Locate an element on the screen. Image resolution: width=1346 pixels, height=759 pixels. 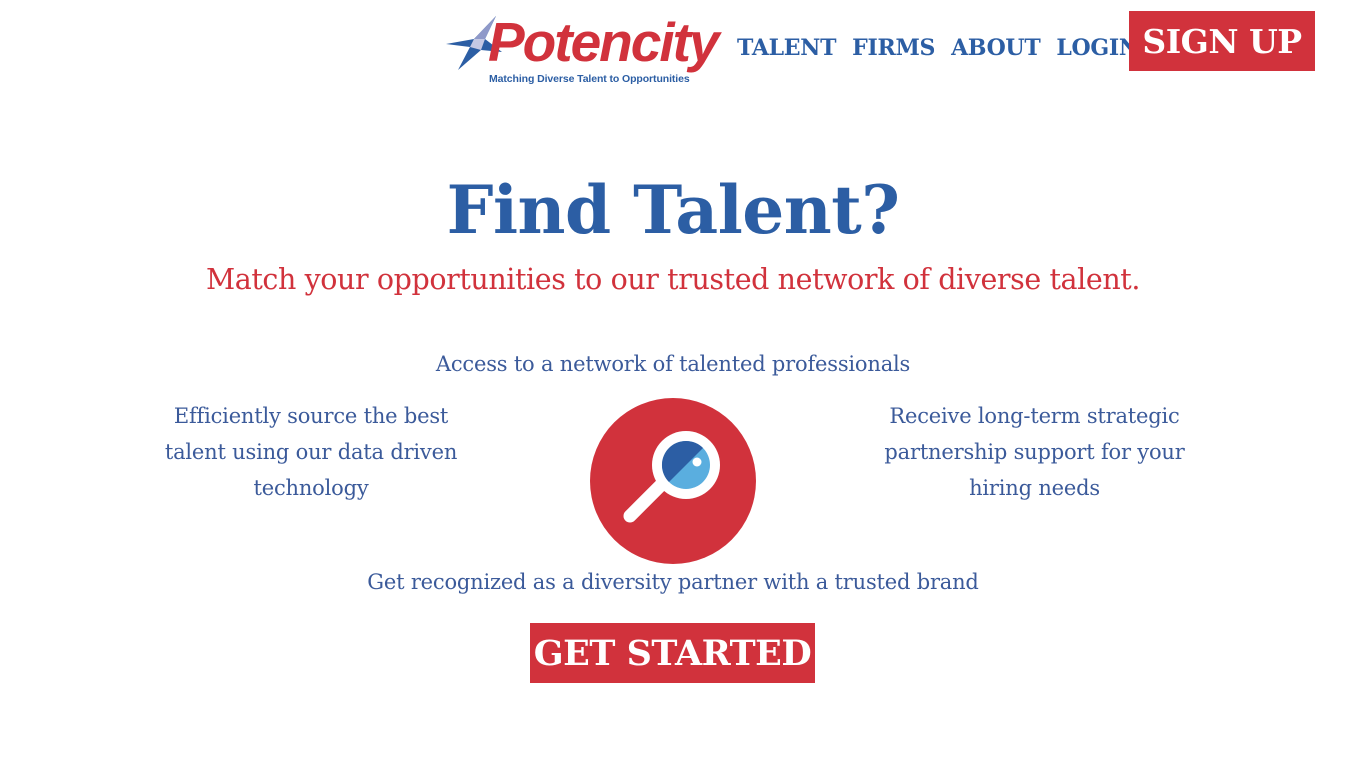
nav-link-login: LOGIN is located at coordinates (1097, 48).